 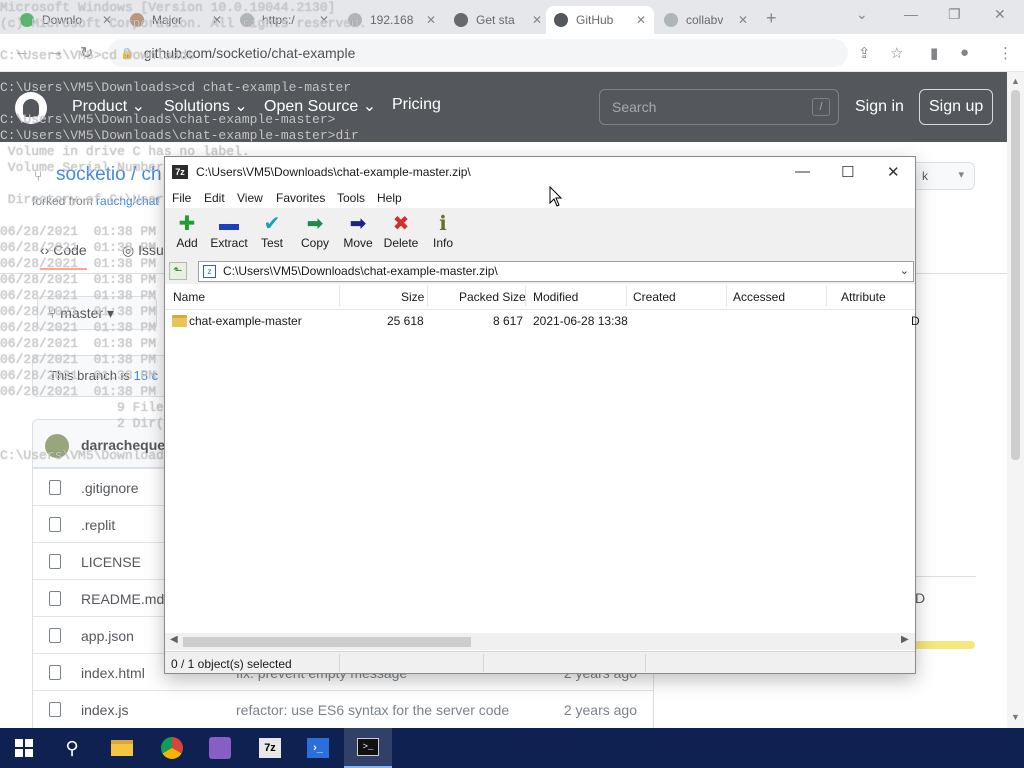 I want to click on powershell-button: ›_, so click(x=318, y=748).